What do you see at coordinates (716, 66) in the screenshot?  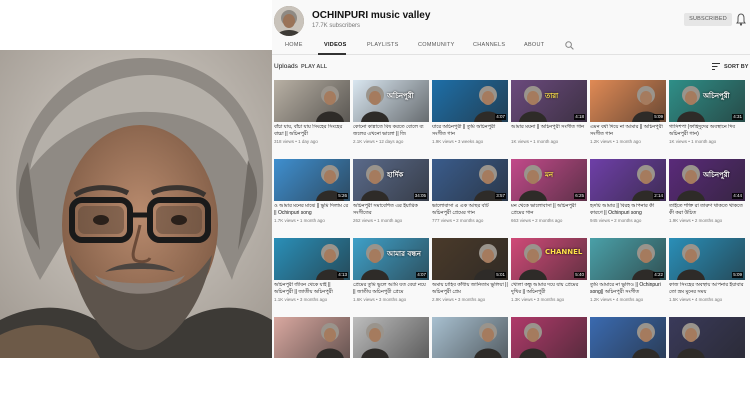 I see `sort-icon` at bounding box center [716, 66].